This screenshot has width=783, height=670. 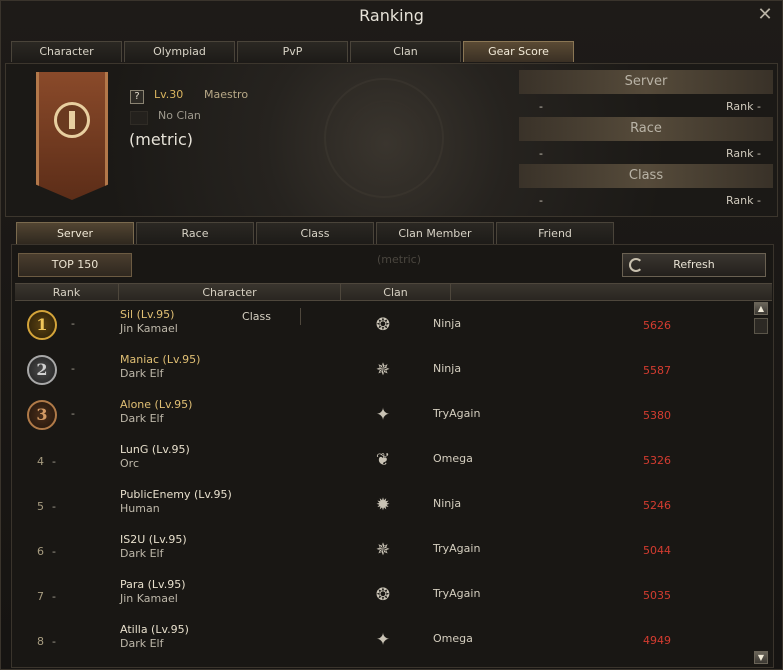 I want to click on table-row: 4 - LunG (Lv.95) Orc ❦ Omega 5326, so click(x=384, y=459).